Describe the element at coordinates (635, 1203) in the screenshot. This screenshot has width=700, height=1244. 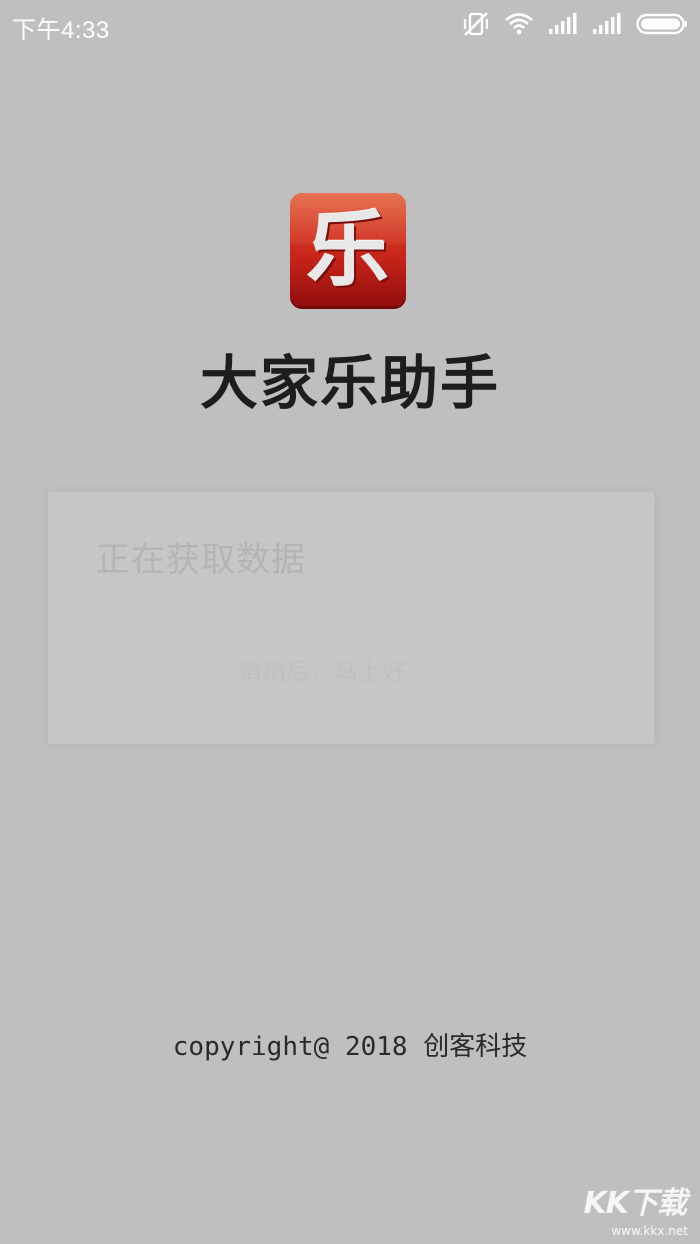
I see `watermark-logo: KK下载` at that location.